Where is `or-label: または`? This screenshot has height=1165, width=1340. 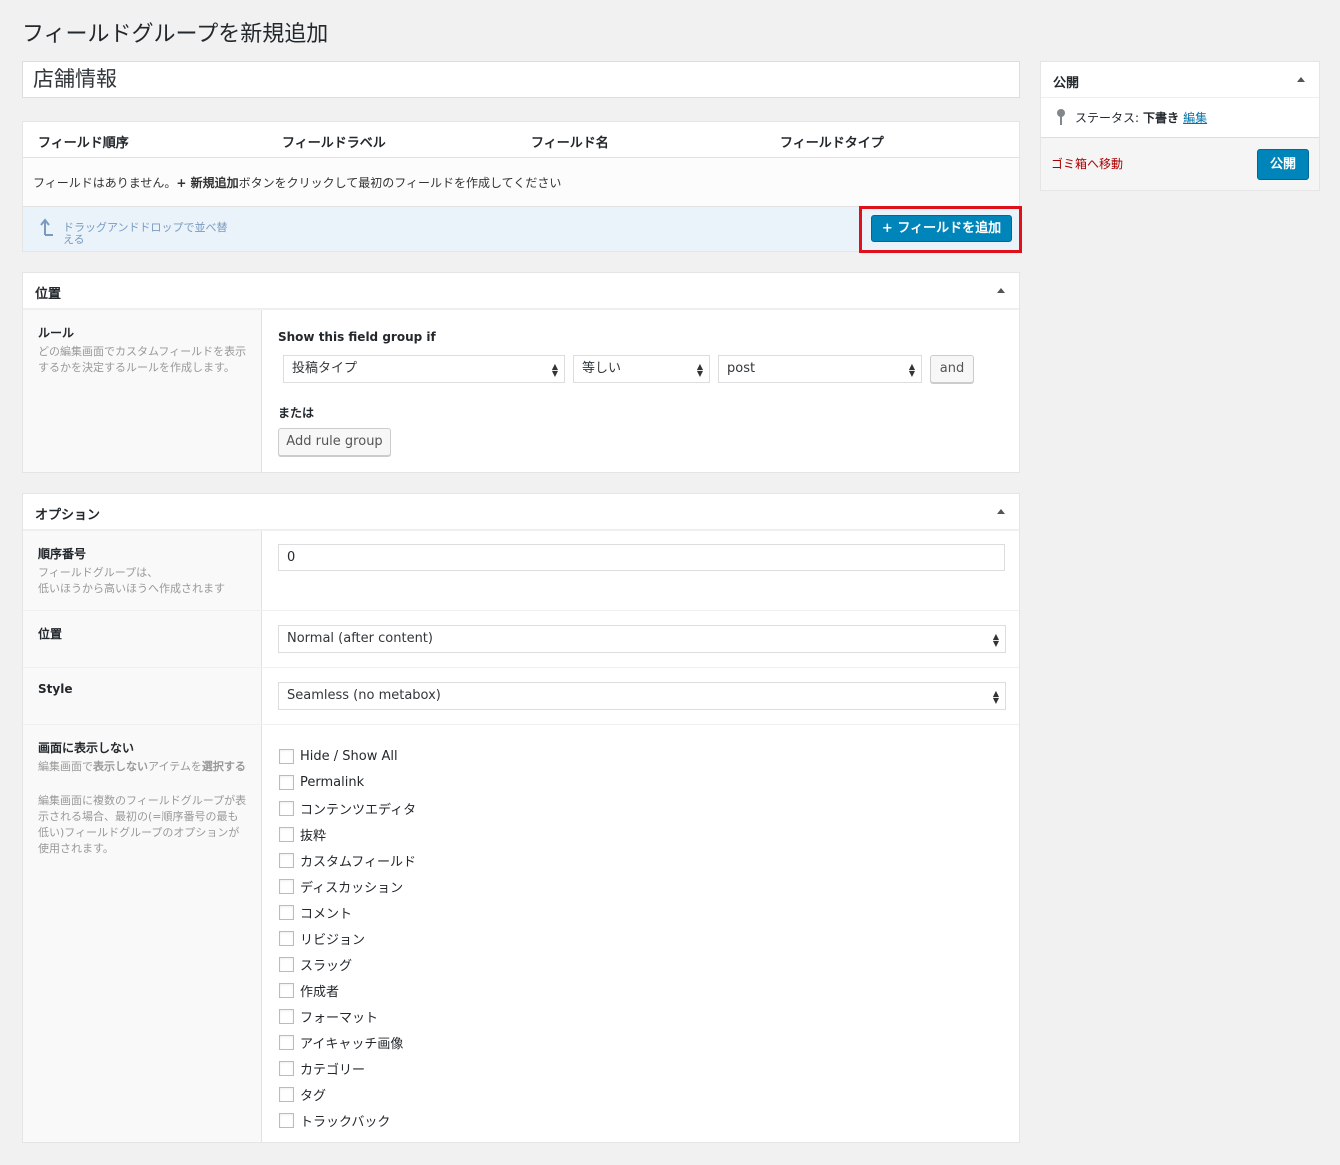
or-label: または is located at coordinates (296, 413).